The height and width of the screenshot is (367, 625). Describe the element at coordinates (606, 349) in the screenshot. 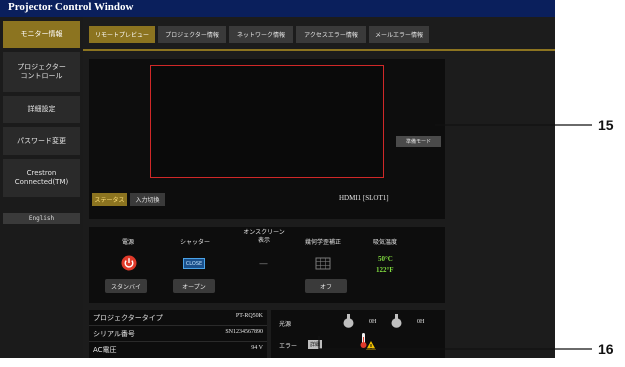

I see `callout-16: 16` at that location.